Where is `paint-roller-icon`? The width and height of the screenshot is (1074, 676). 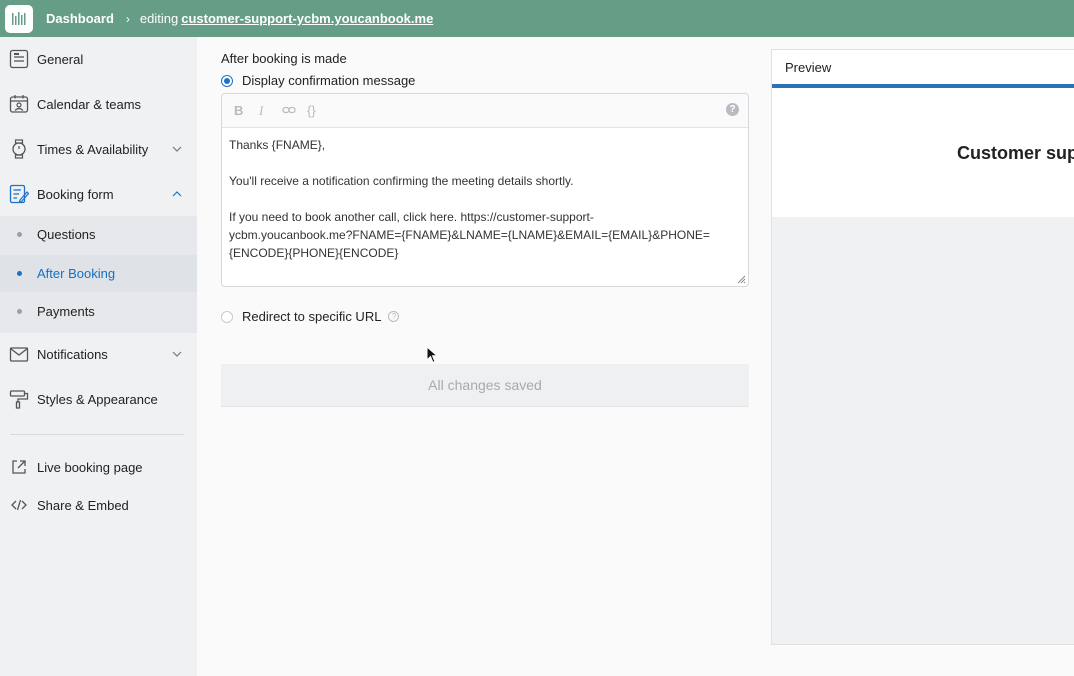 paint-roller-icon is located at coordinates (19, 399).